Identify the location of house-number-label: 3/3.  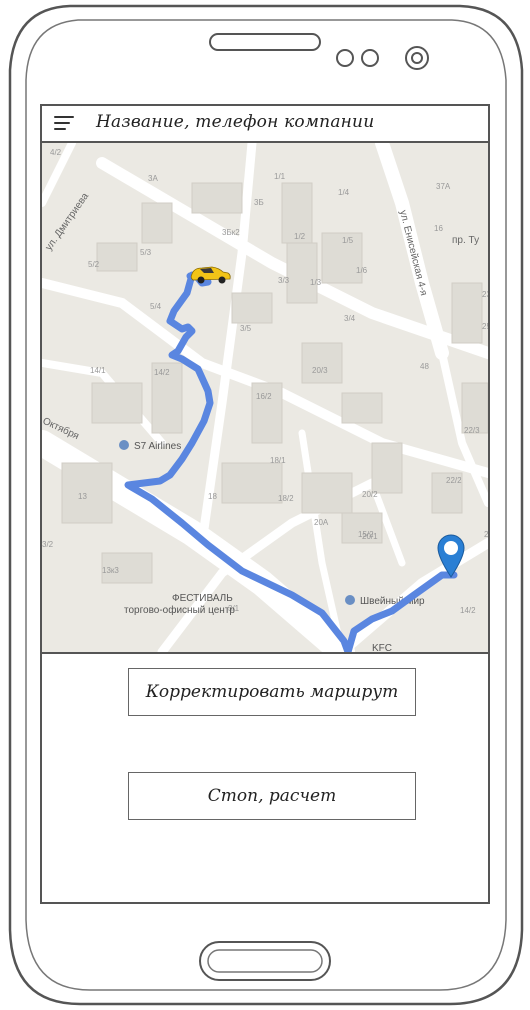
(284, 280).